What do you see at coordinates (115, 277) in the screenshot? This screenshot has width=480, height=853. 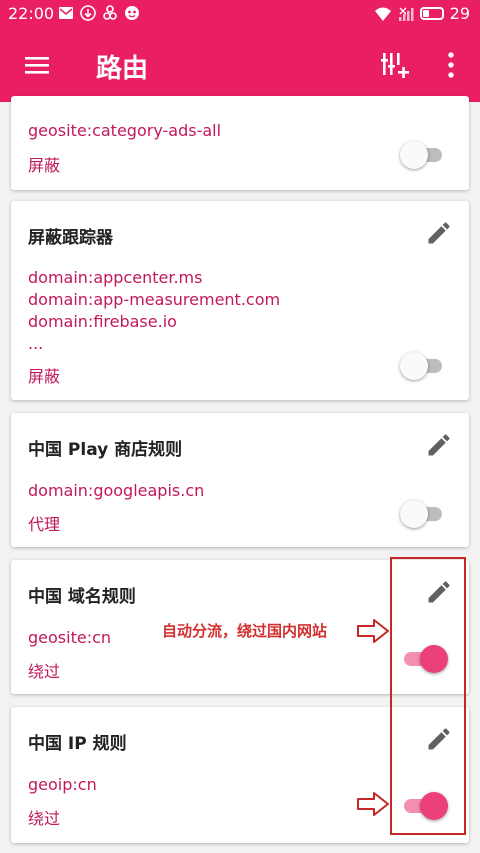 I see `rule-domain: domain:appcenter.ms` at bounding box center [115, 277].